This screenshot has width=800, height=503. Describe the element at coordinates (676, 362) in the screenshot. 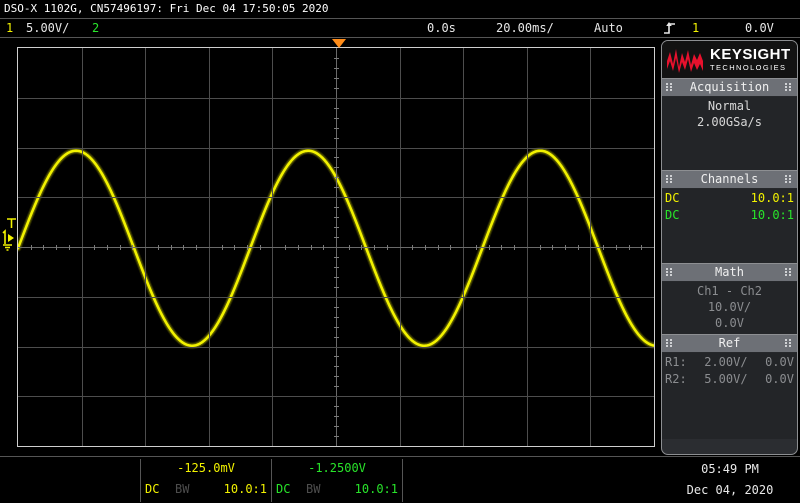

I see `ref1-label: R1:` at that location.